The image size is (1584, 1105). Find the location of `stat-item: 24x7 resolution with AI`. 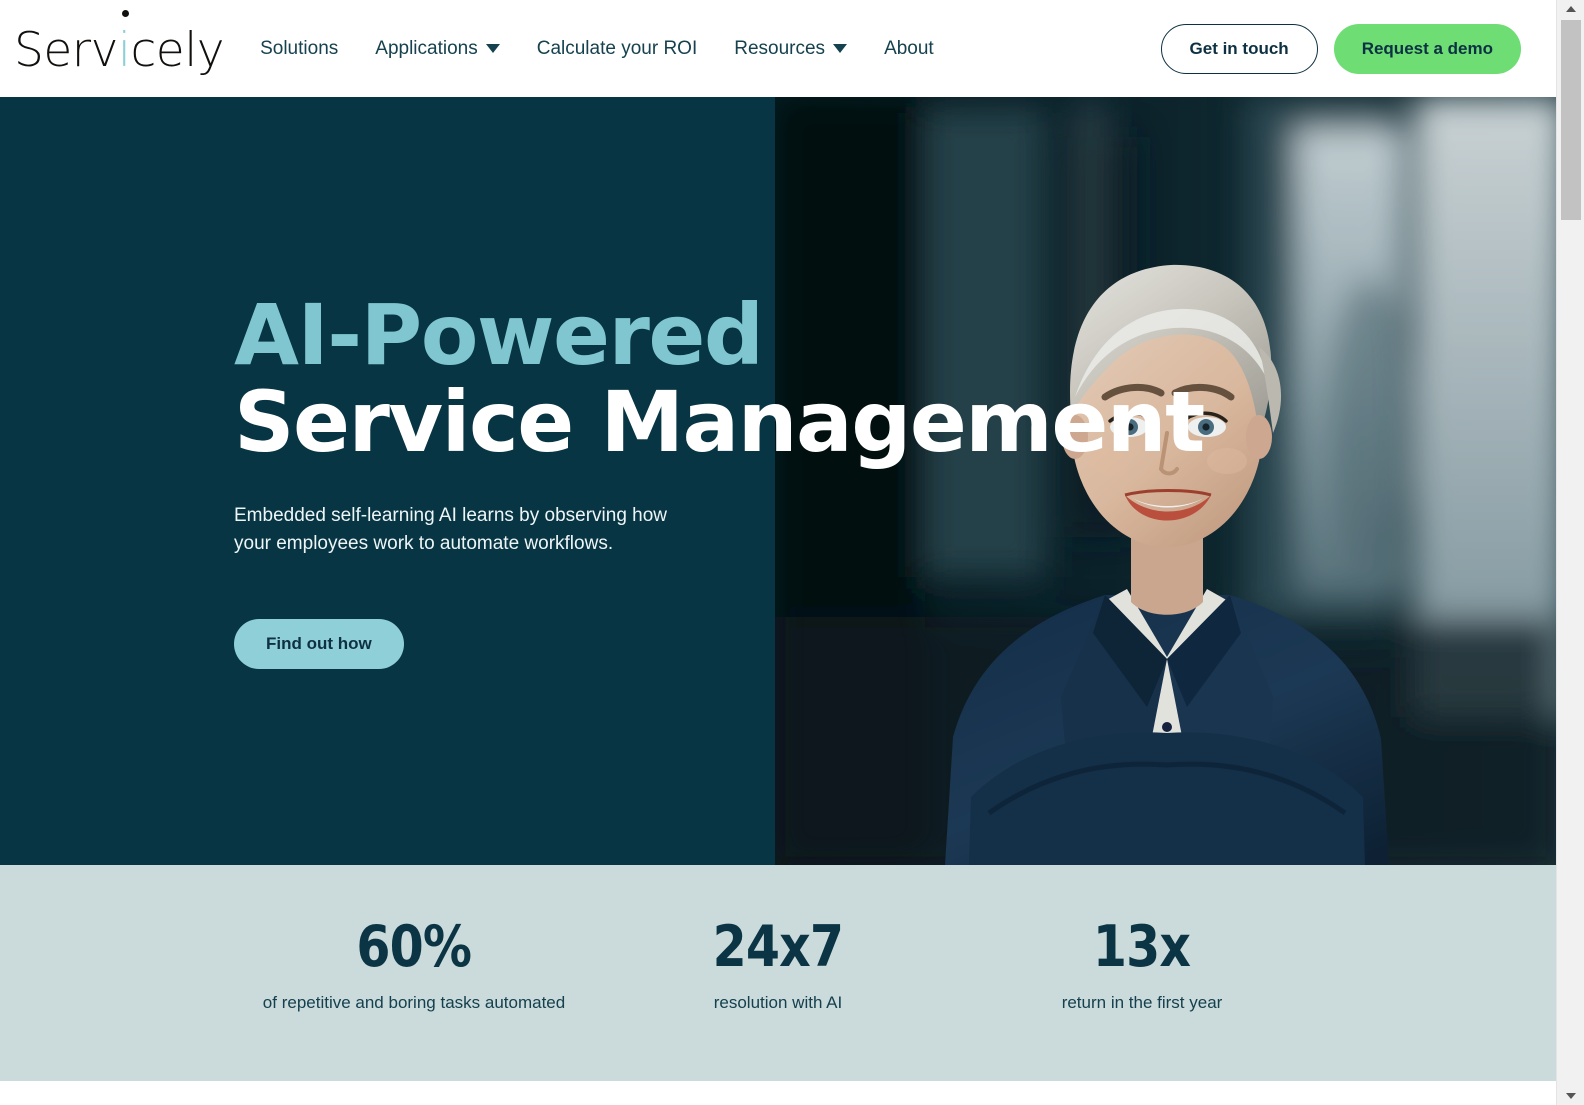

stat-item: 24x7 resolution with AI is located at coordinates (778, 966).